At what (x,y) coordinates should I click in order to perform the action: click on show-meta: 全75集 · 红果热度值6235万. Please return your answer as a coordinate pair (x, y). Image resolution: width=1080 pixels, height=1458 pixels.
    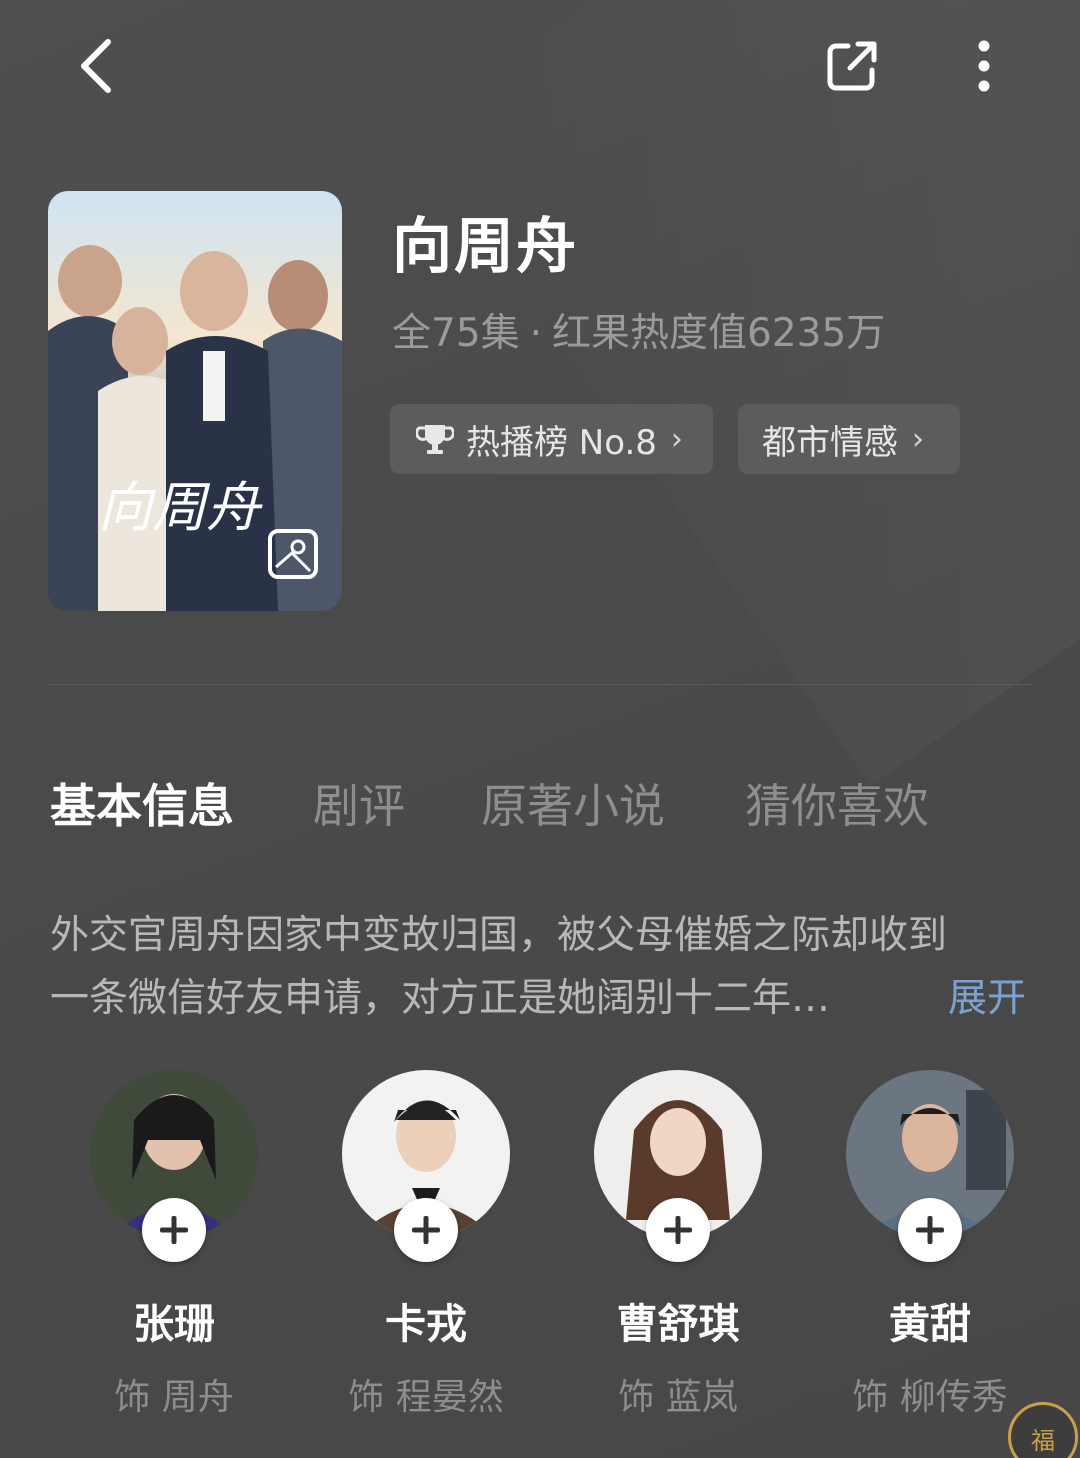
    Looking at the image, I should click on (638, 330).